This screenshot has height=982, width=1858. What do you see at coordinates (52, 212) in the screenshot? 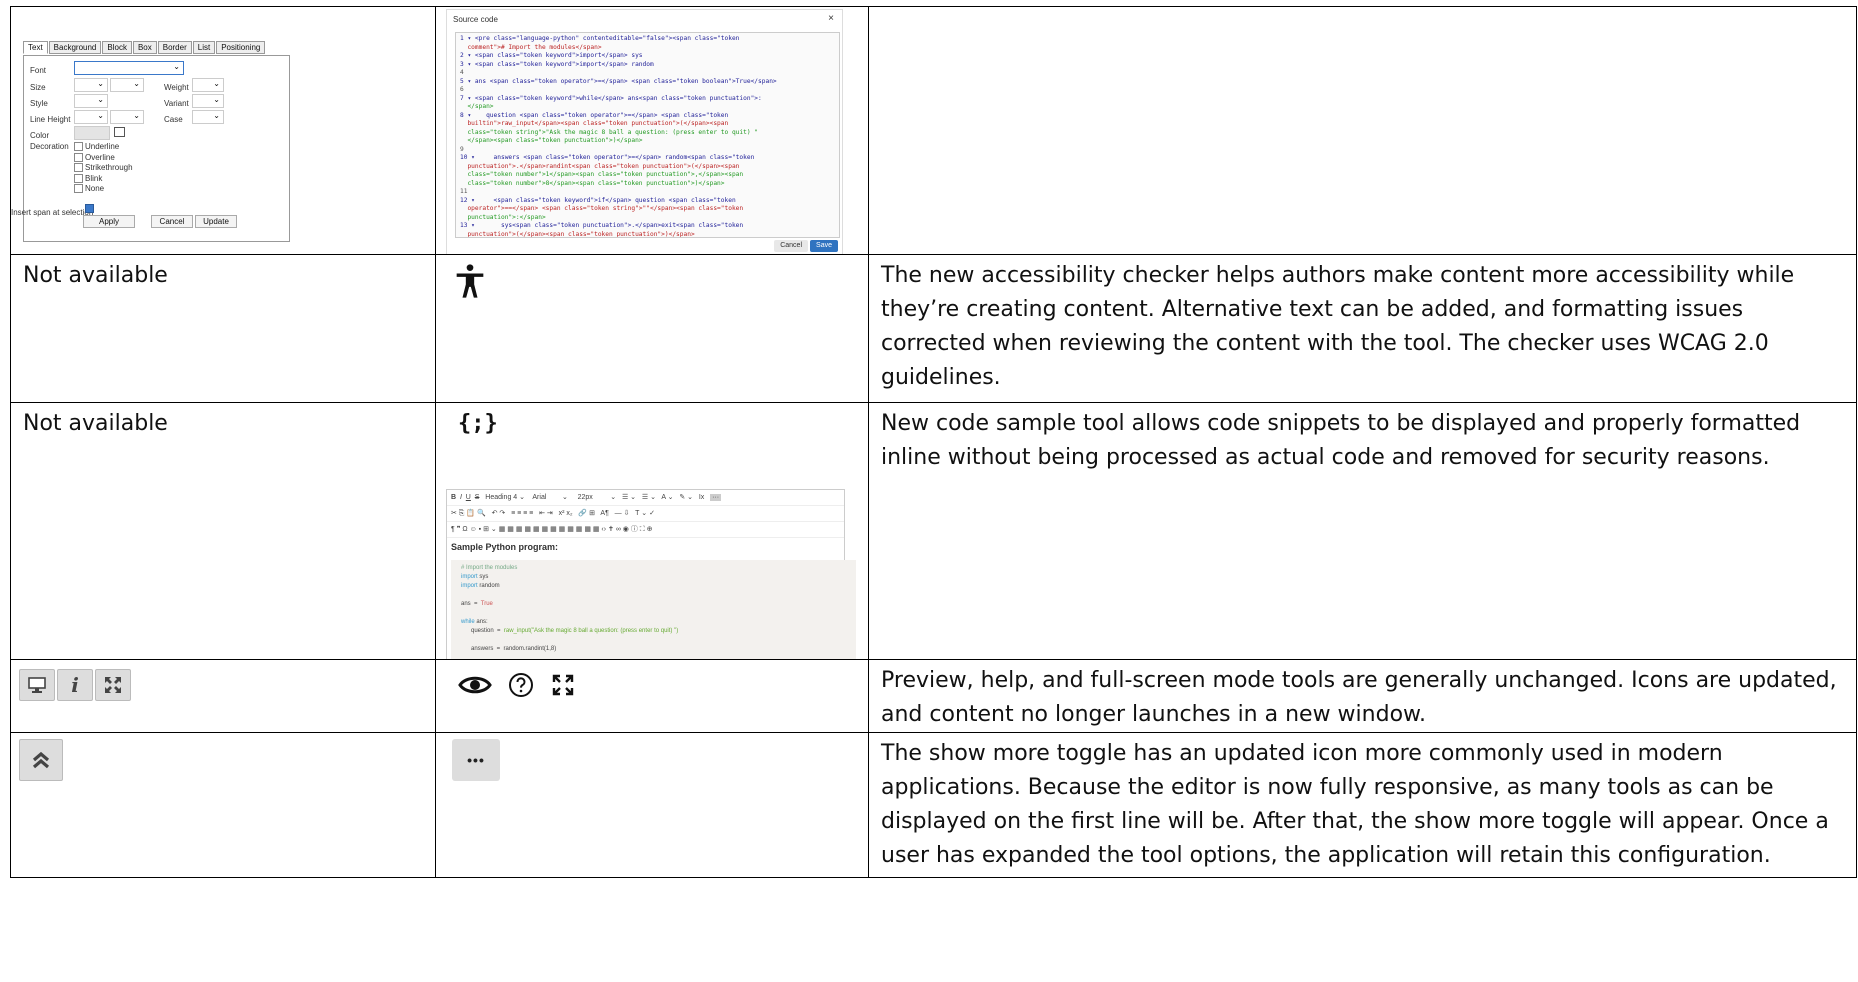
I see `insert-span-label: Insert span at selection` at bounding box center [52, 212].